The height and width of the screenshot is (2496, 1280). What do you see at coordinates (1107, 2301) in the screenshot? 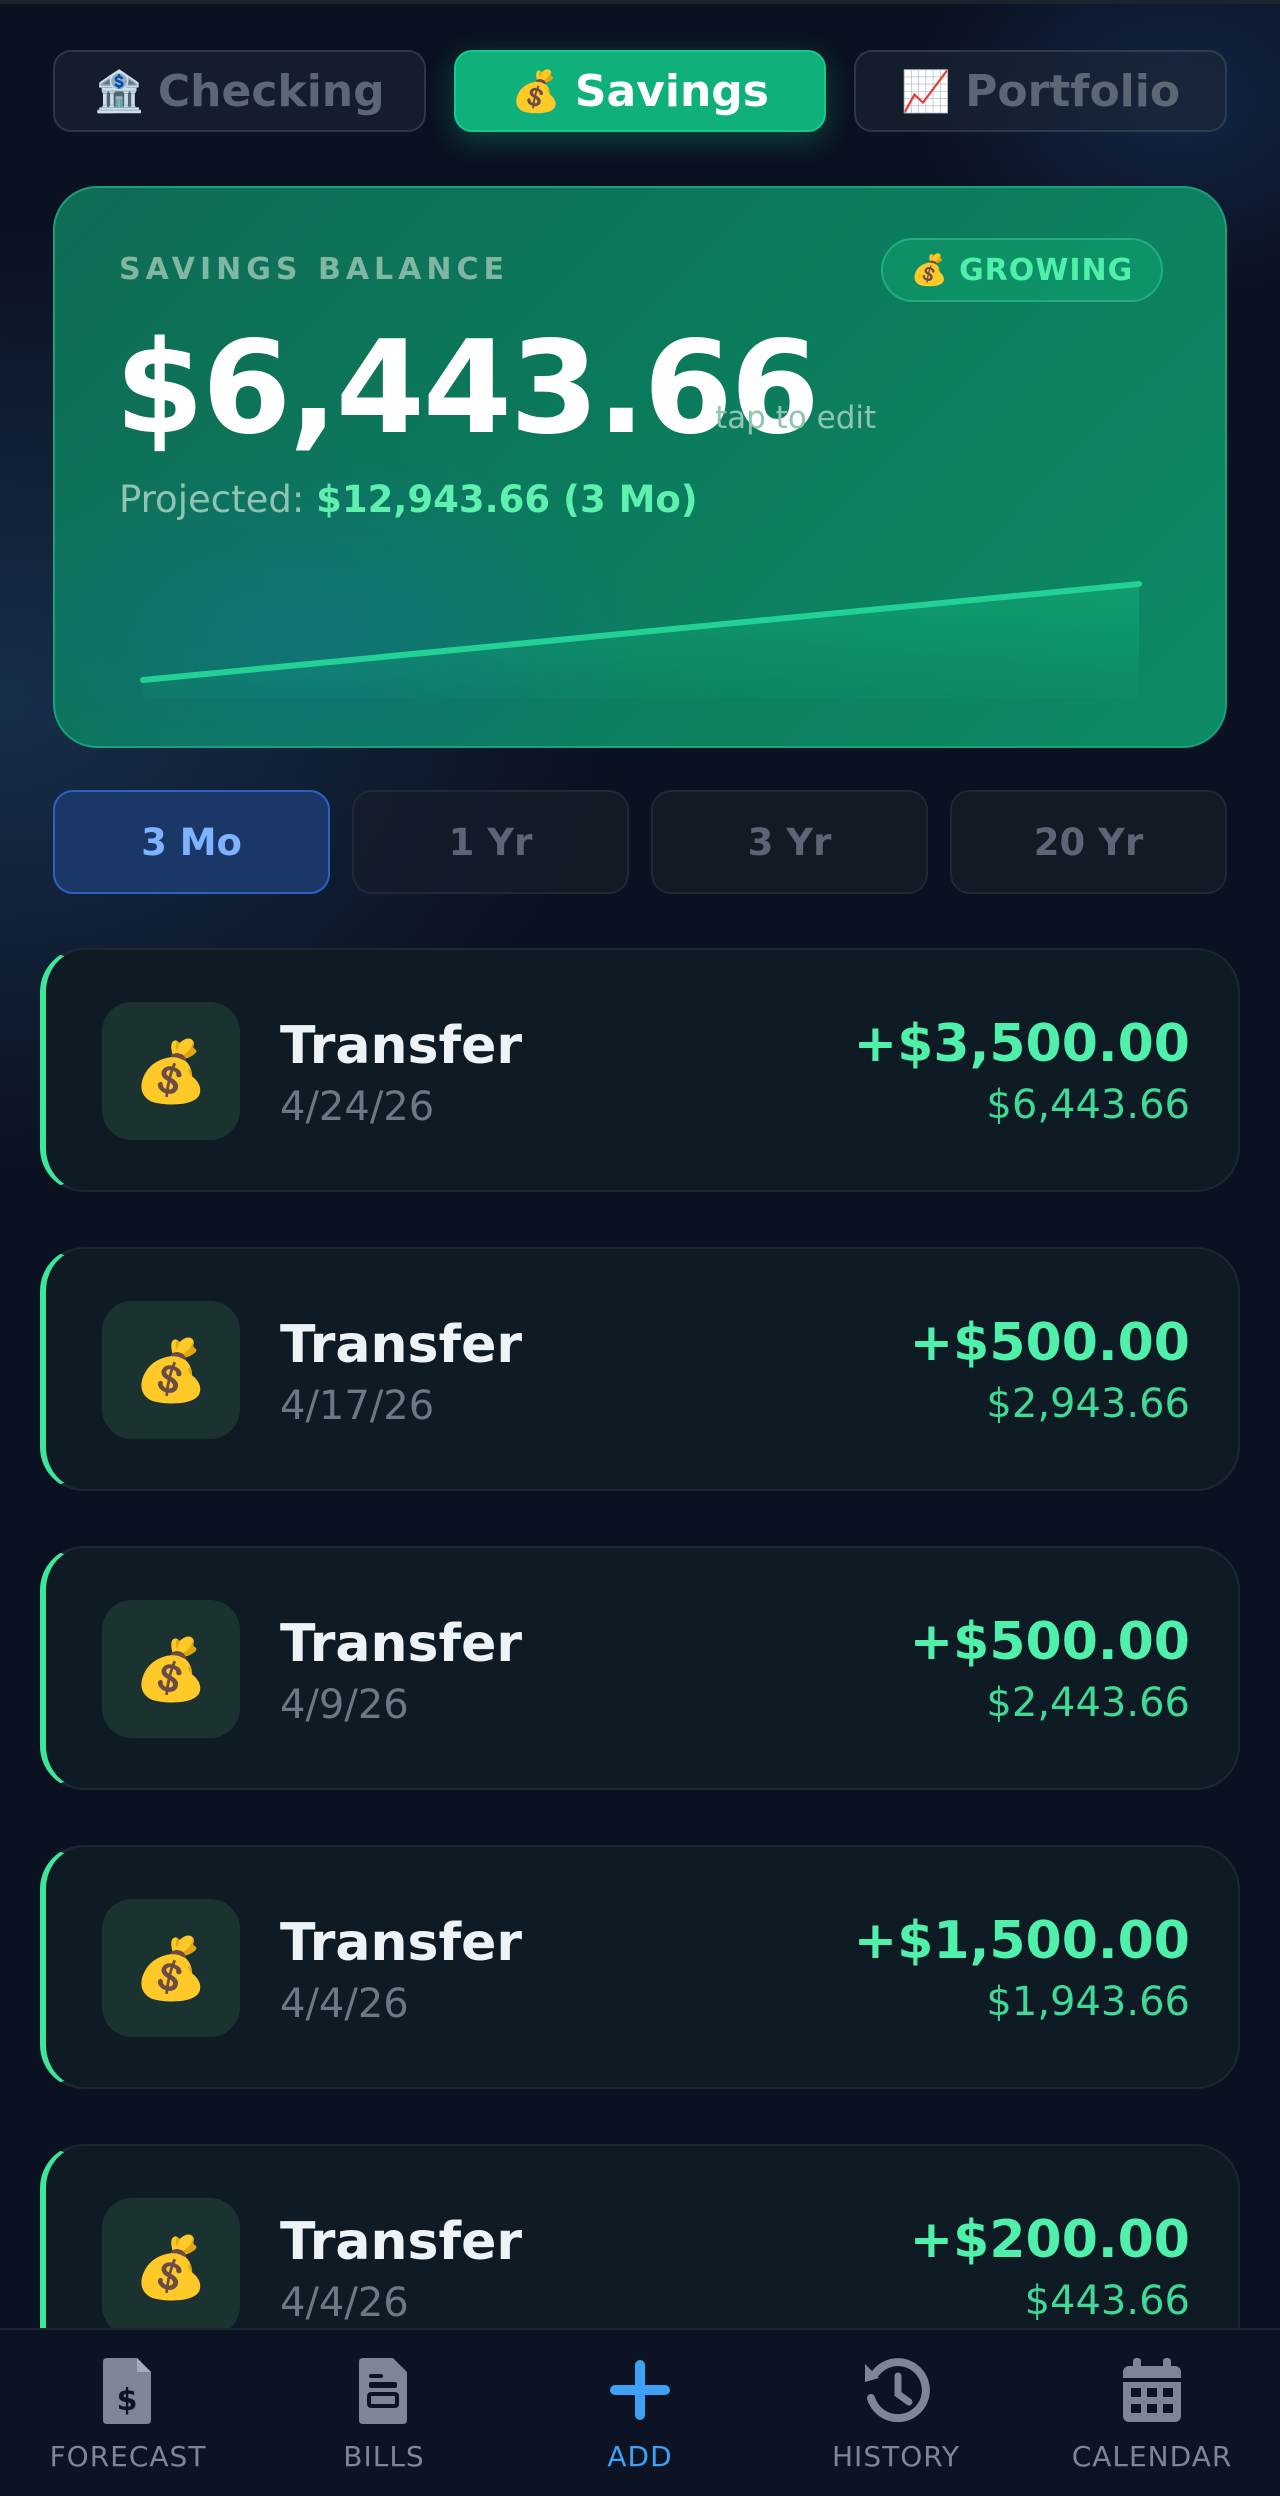
I see `running-balance: $443.66` at bounding box center [1107, 2301].